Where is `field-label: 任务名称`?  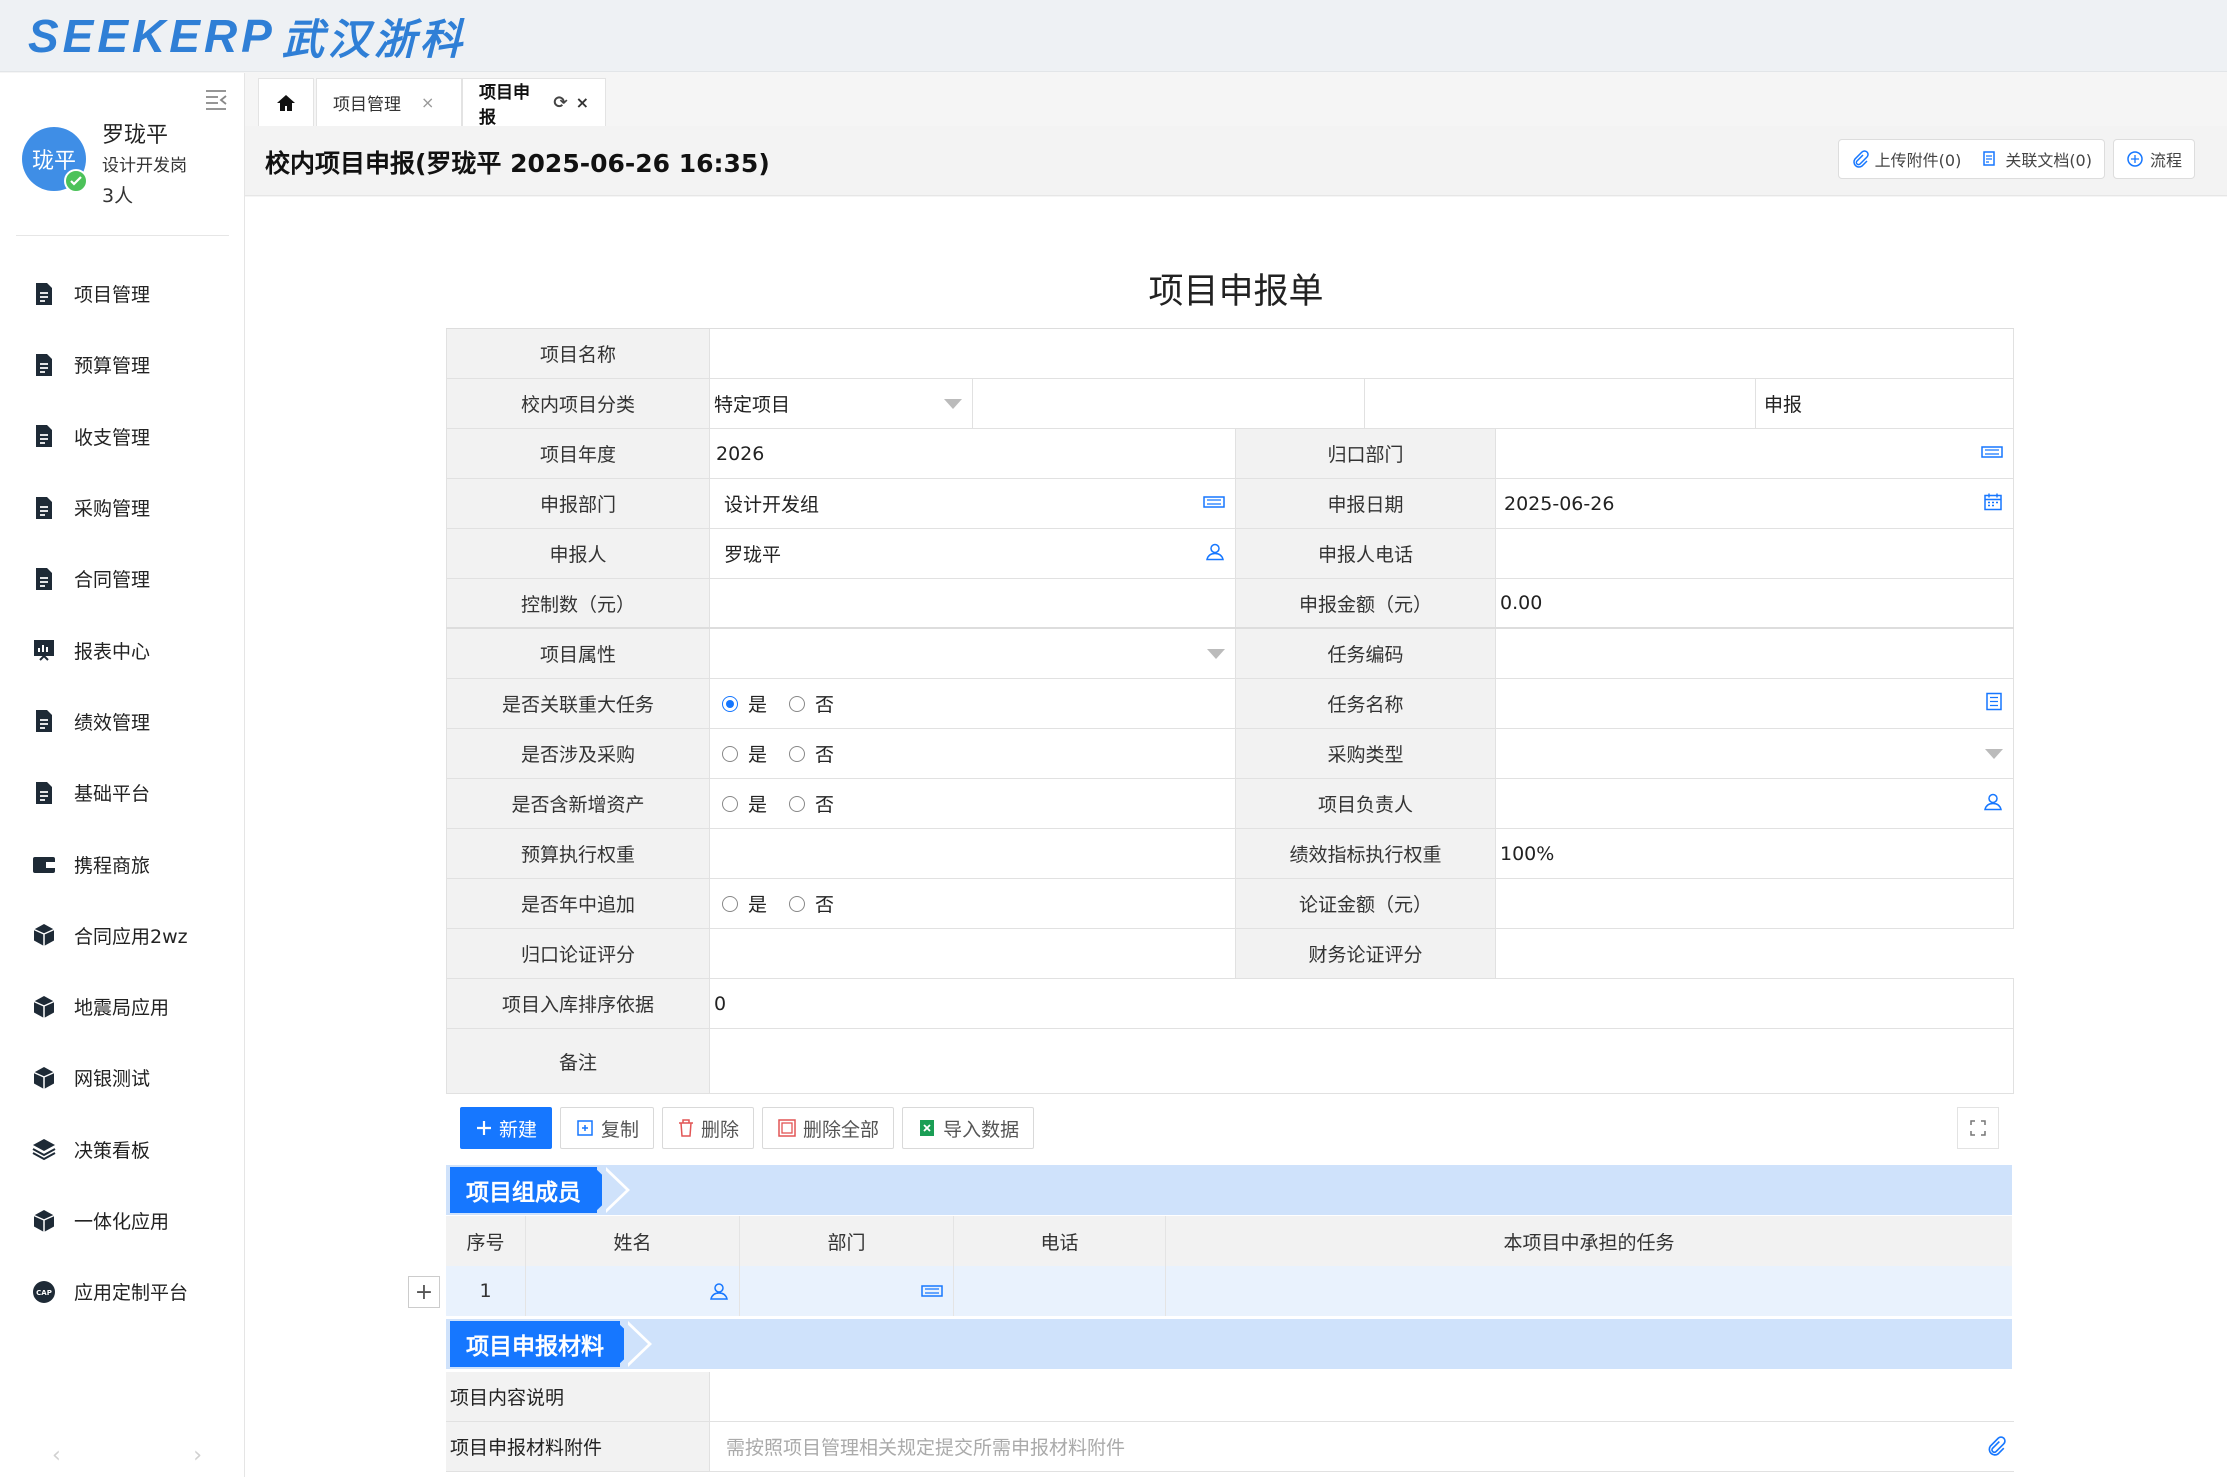 field-label: 任务名称 is located at coordinates (1365, 703).